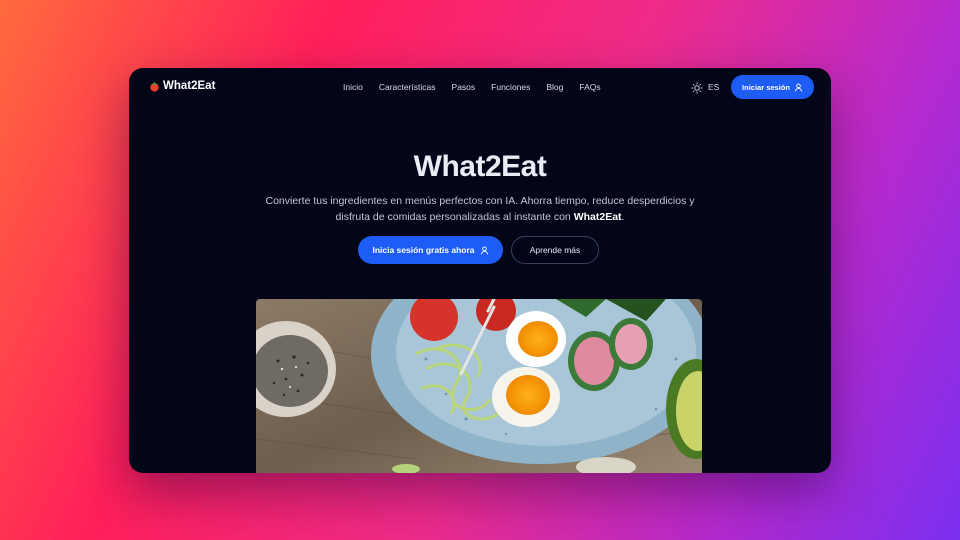  What do you see at coordinates (597, 217) in the screenshot?
I see `hero-subtitle-brand: What2Eat` at bounding box center [597, 217].